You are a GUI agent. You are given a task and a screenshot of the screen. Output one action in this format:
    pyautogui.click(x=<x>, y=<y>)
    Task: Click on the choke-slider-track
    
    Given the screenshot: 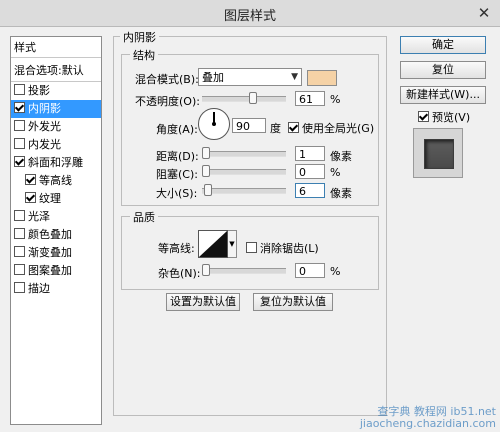 What is the action you would take?
    pyautogui.click(x=244, y=172)
    